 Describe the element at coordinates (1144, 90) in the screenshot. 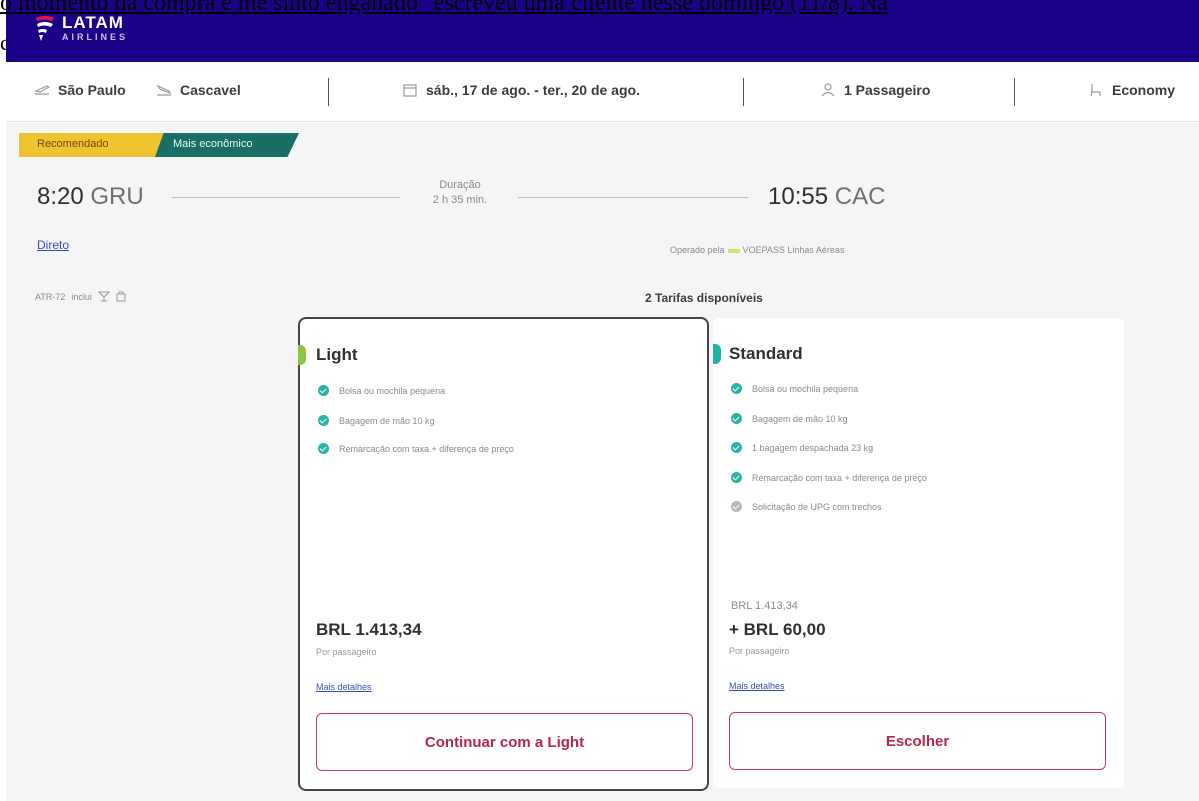

I see `cabin-class: Economy` at that location.